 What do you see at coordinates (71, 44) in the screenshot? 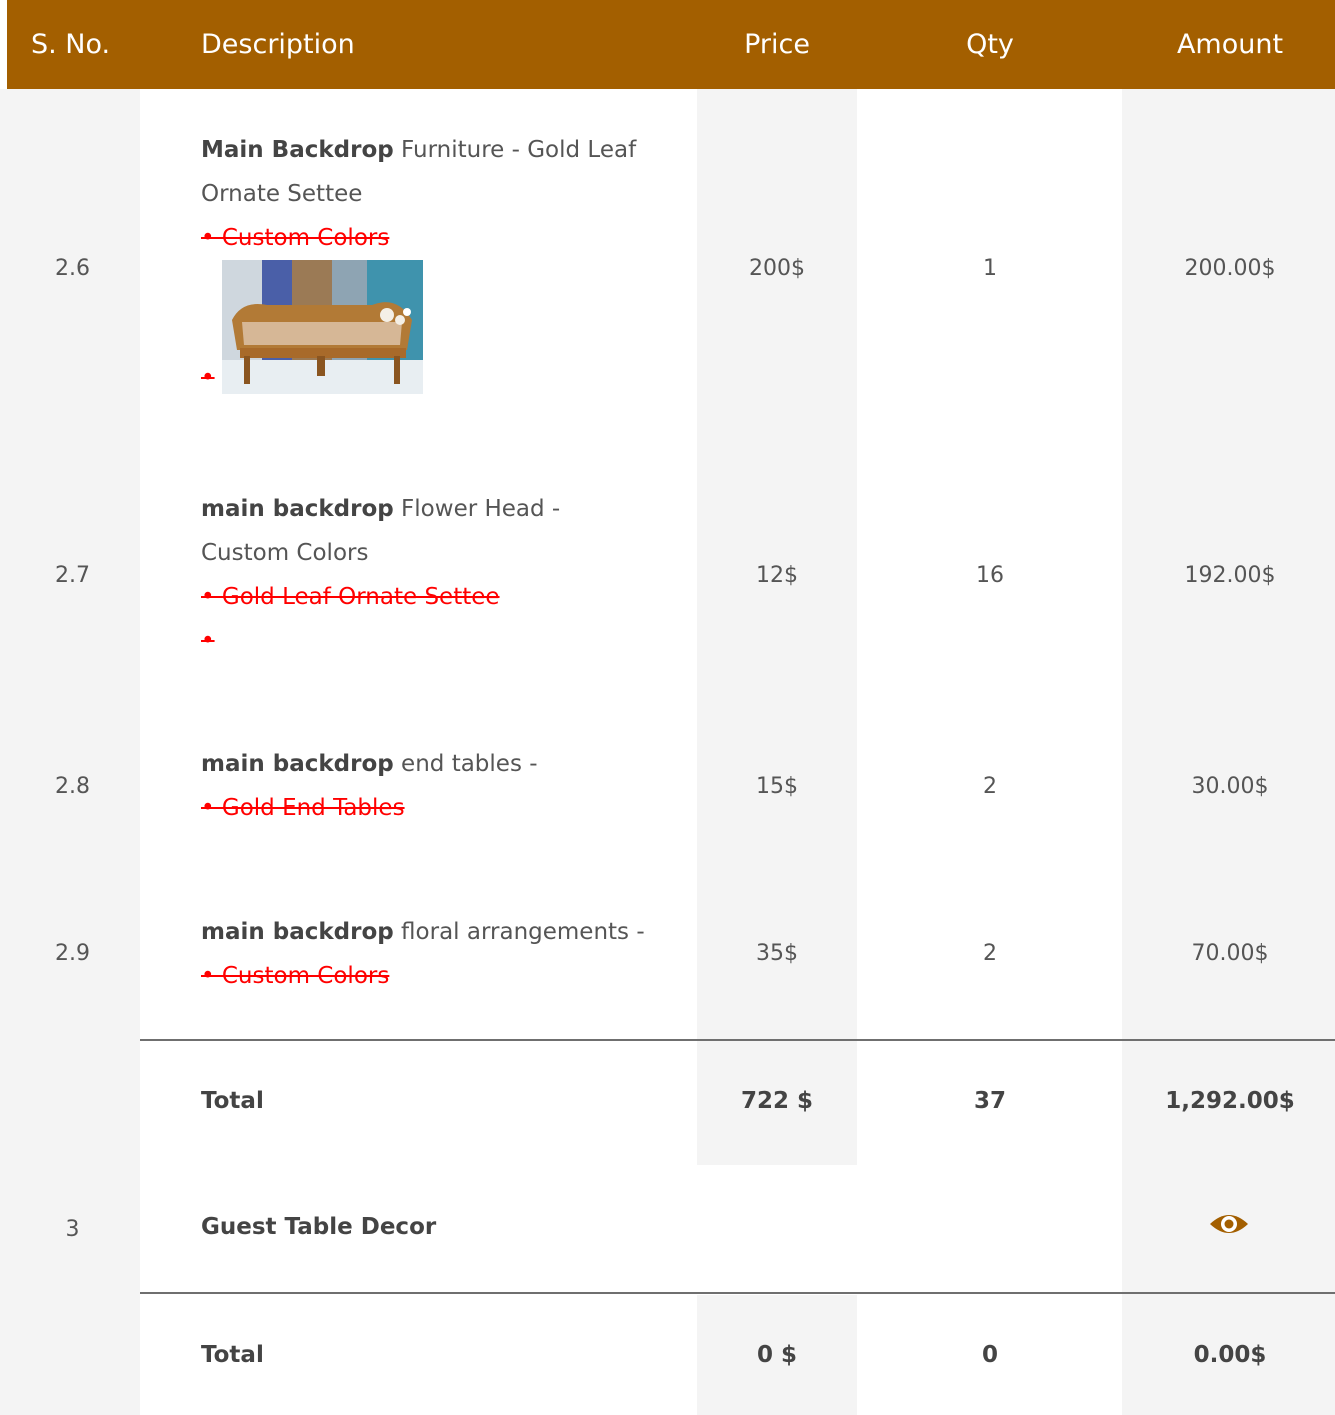
I see `header-sno: S. No.` at bounding box center [71, 44].